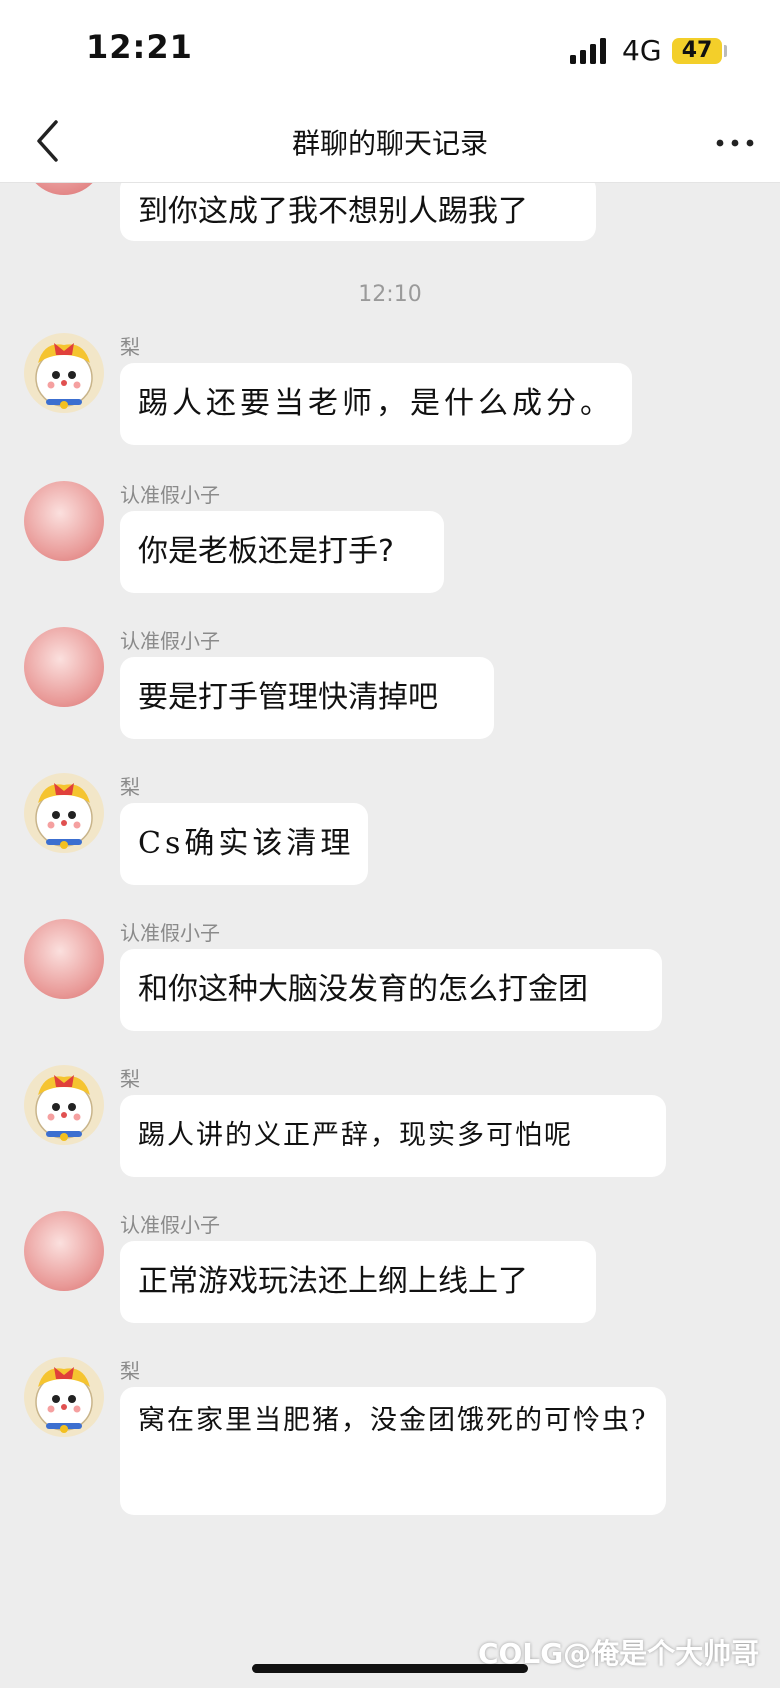 This screenshot has height=1688, width=780. I want to click on more-options-icon, so click(735, 141).